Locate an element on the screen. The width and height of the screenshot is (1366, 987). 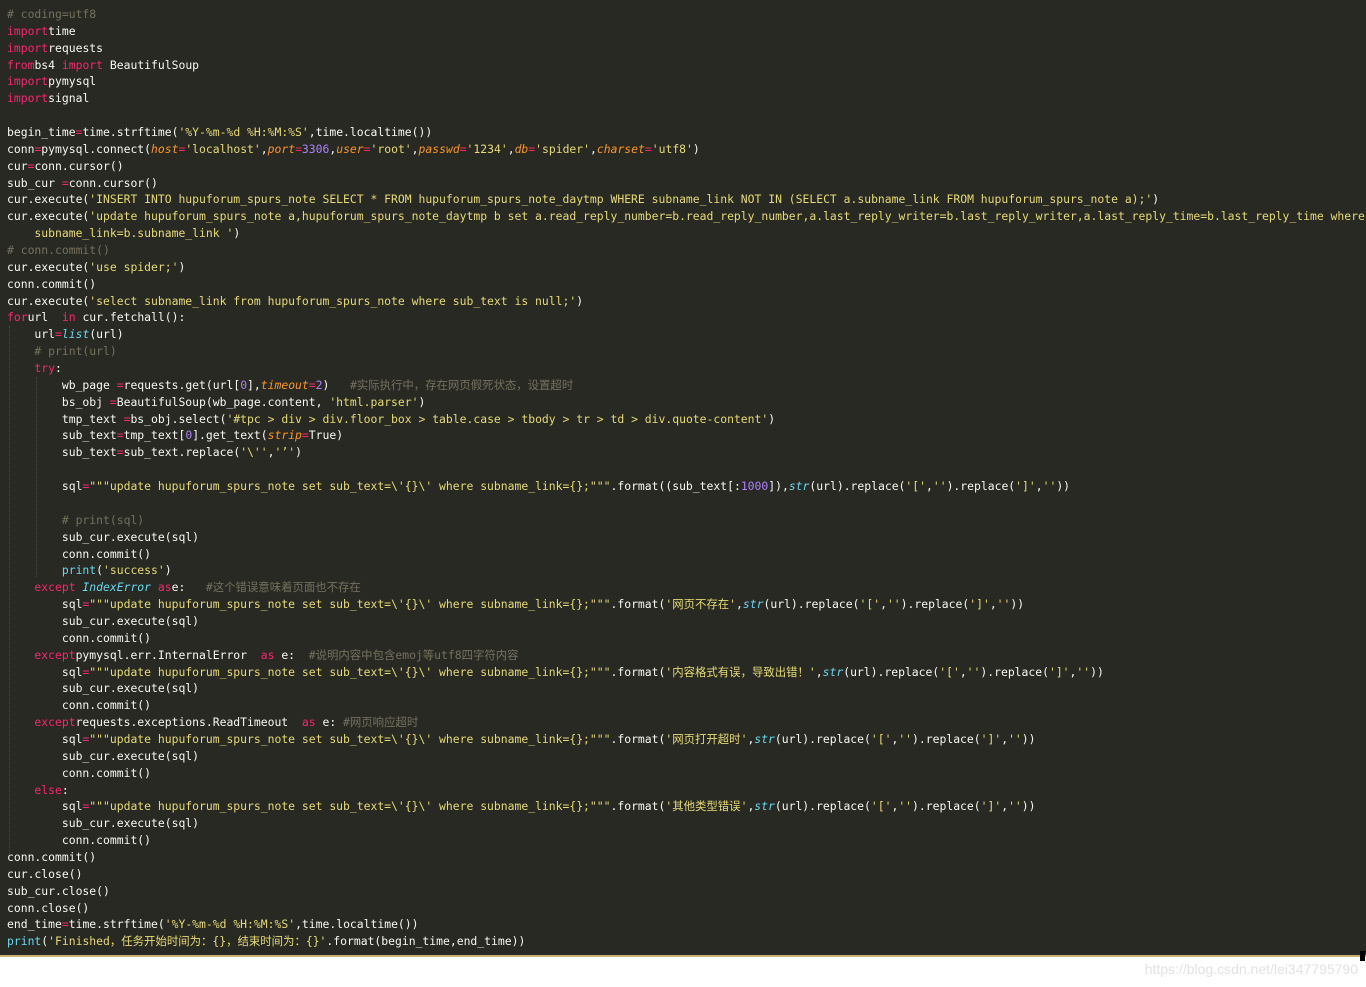
code-token: str is located at coordinates (753, 604).